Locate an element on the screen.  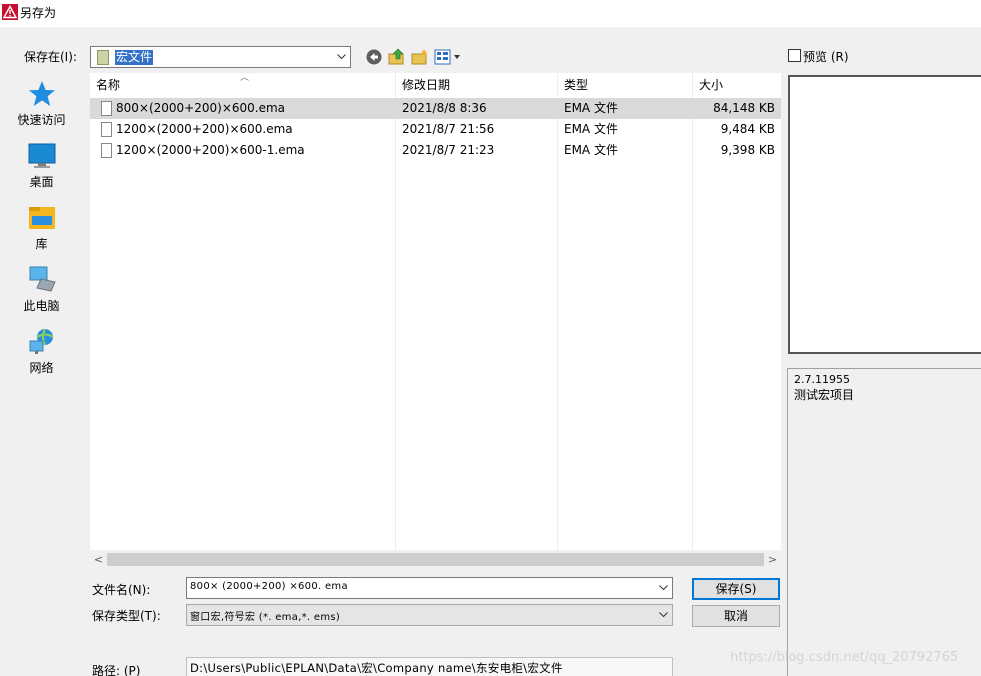
new-folder-icon is located at coordinates (420, 57).